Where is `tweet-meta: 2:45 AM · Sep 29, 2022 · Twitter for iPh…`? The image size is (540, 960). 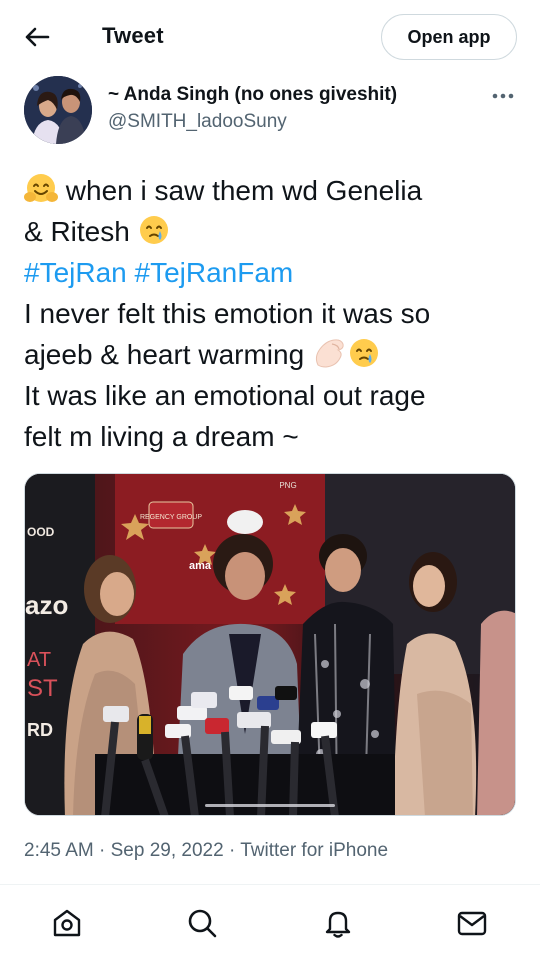 tweet-meta: 2:45 AM · Sep 29, 2022 · Twitter for iPh… is located at coordinates (206, 851).